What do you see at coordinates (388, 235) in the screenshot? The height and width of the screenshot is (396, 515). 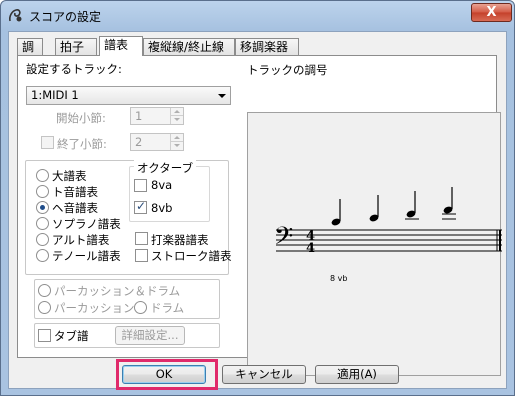 I see `staff-preview: 𝄢 4 4 8 vb` at bounding box center [388, 235].